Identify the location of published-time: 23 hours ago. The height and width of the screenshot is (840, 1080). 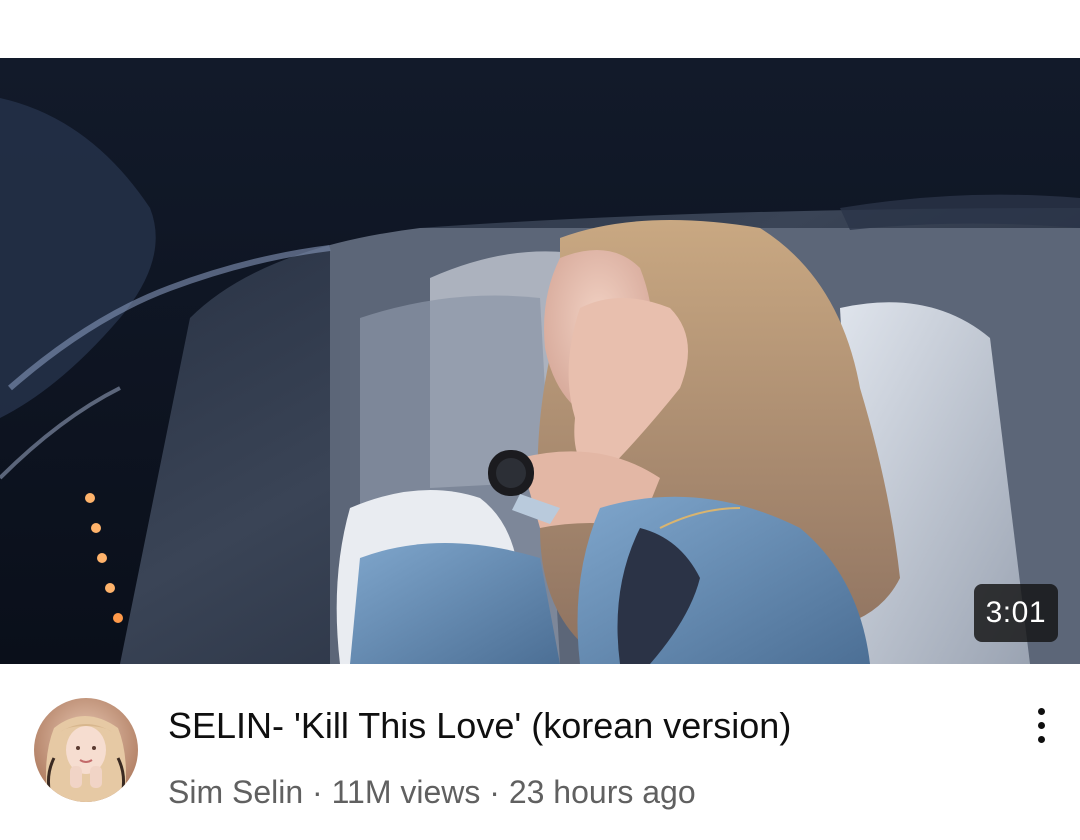
(602, 792).